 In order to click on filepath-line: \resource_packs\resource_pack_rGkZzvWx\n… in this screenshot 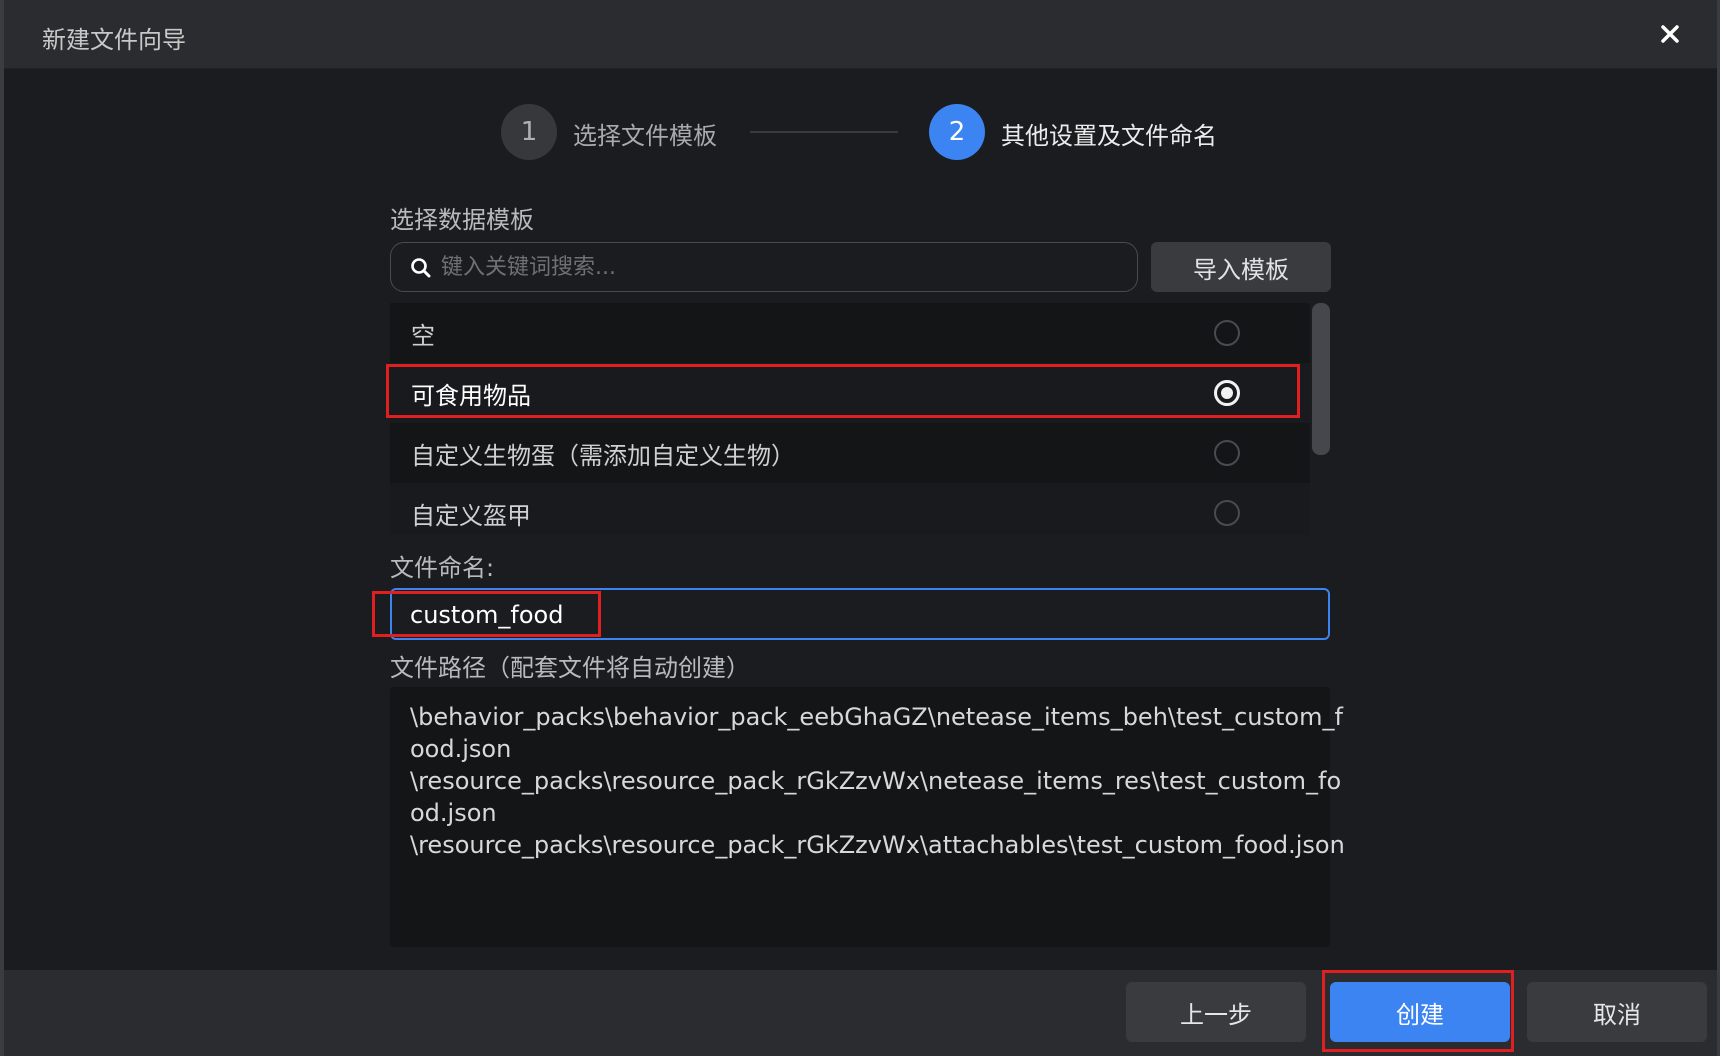, I will do `click(876, 781)`.